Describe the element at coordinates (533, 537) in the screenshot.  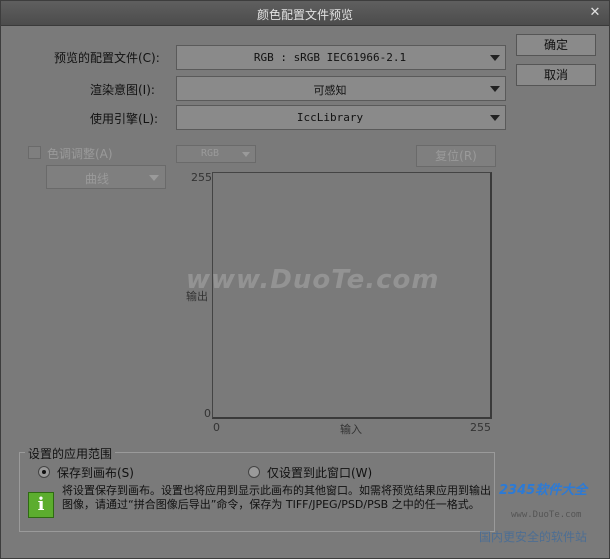
I see `brand-slogan: 国内更安全的软件站` at that location.